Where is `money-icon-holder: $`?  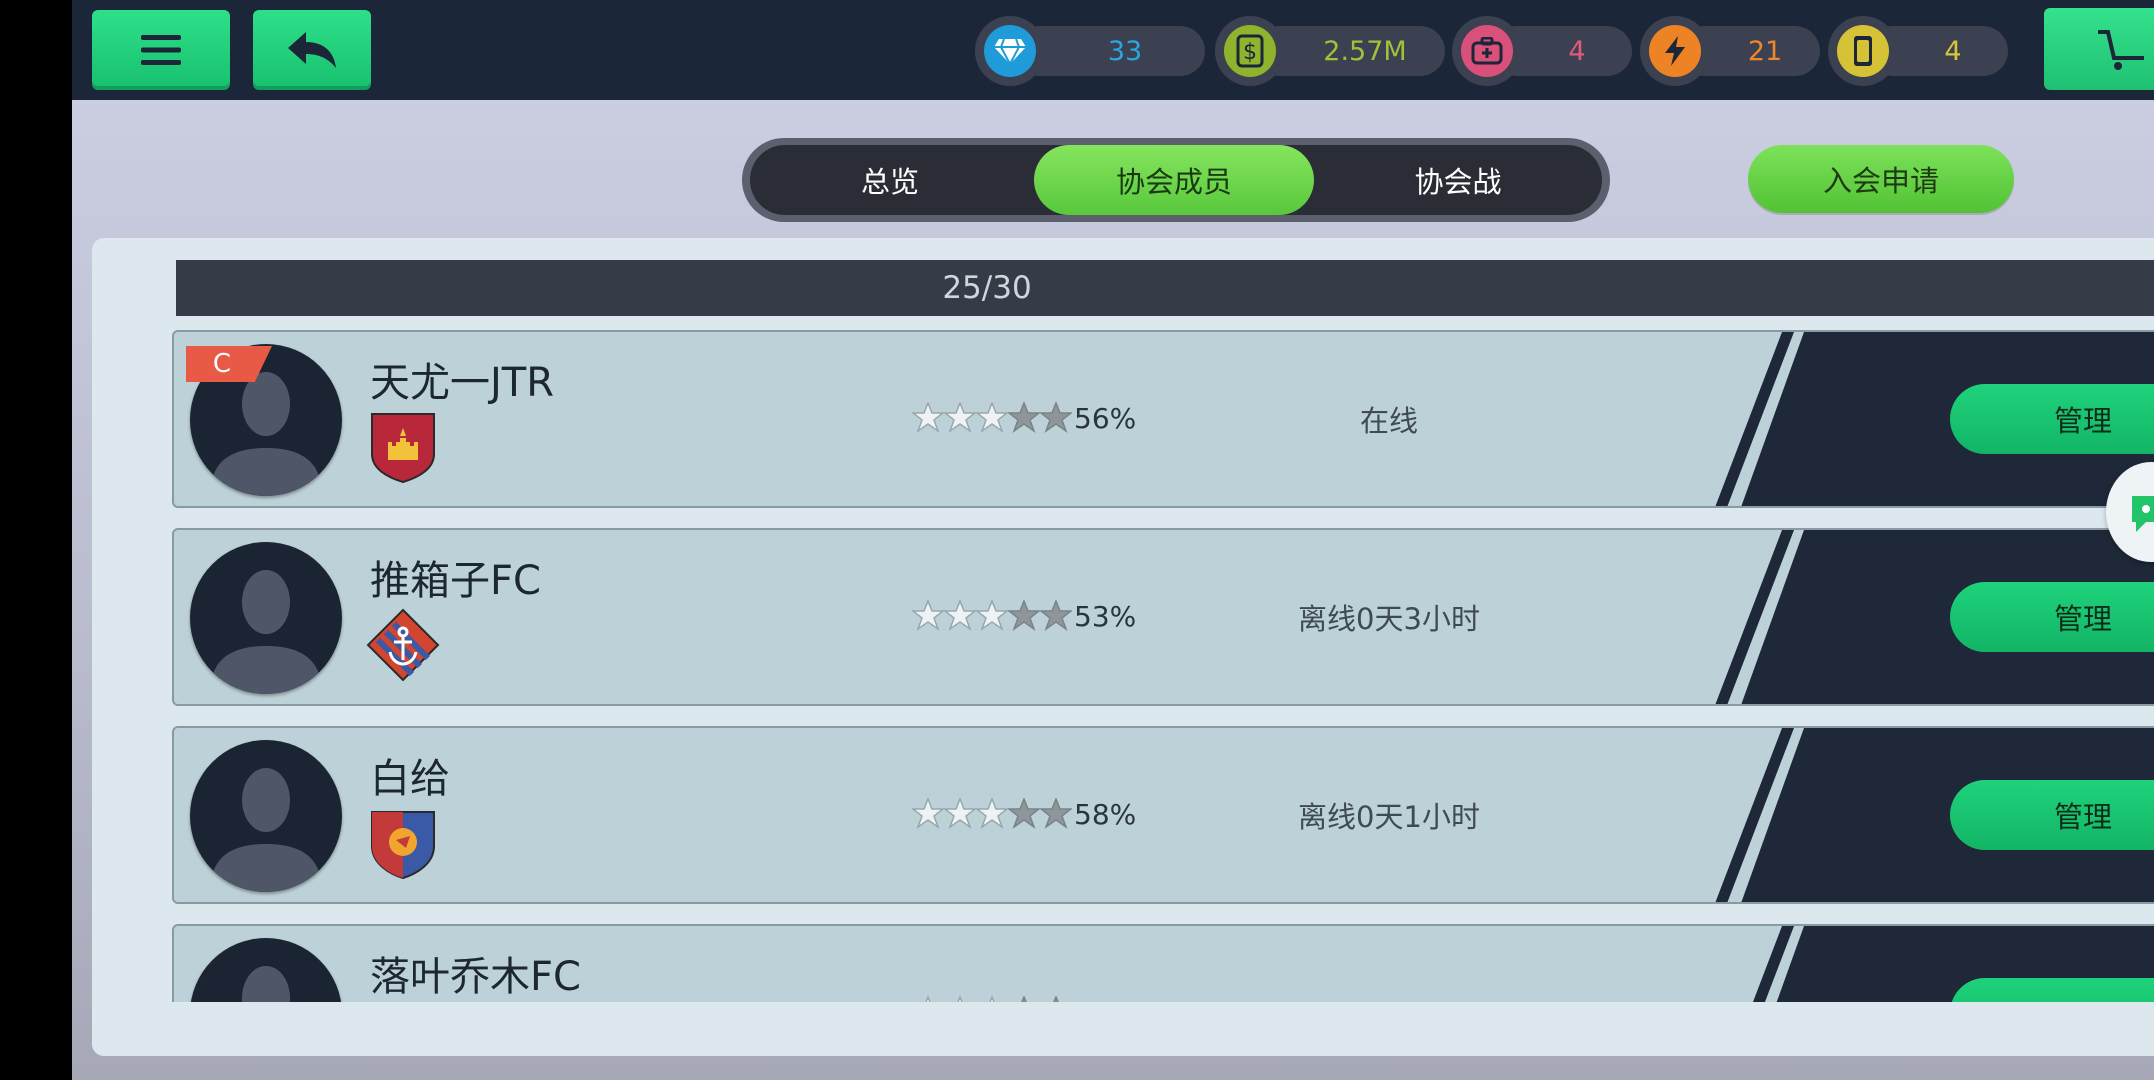
money-icon-holder: $ is located at coordinates (1250, 51).